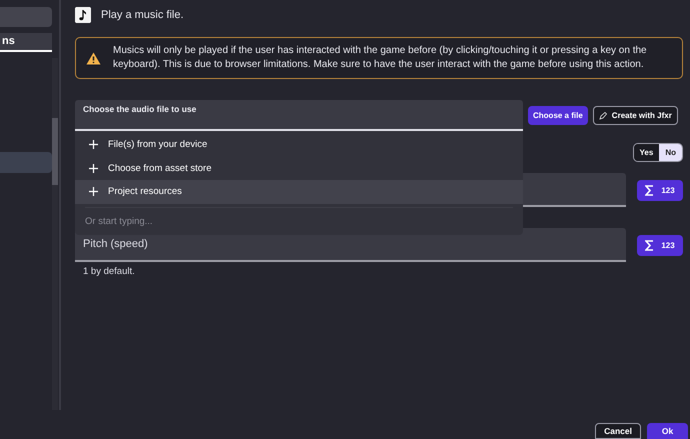  I want to click on toggle-option: No, so click(670, 152).